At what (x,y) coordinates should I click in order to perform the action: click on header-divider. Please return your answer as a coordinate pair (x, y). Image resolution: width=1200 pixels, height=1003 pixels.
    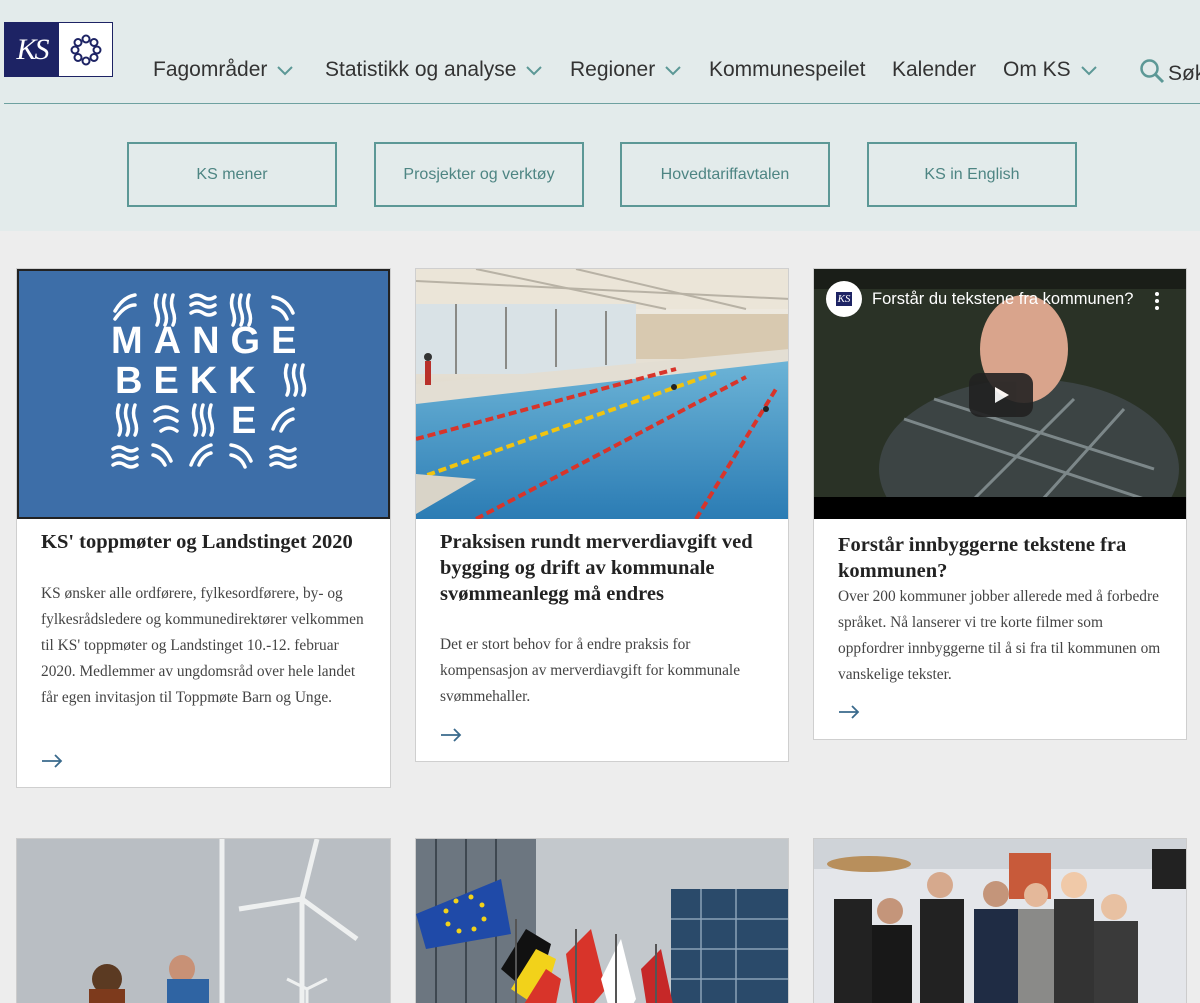
    Looking at the image, I should click on (602, 103).